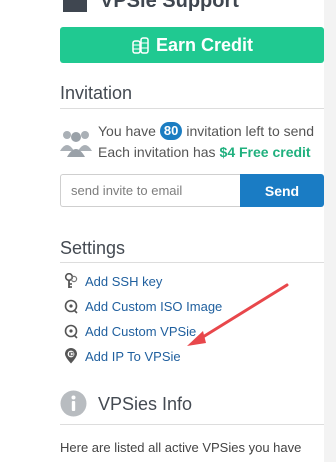  What do you see at coordinates (127, 131) in the screenshot?
I see `invitation-line1-prefix: You have` at bounding box center [127, 131].